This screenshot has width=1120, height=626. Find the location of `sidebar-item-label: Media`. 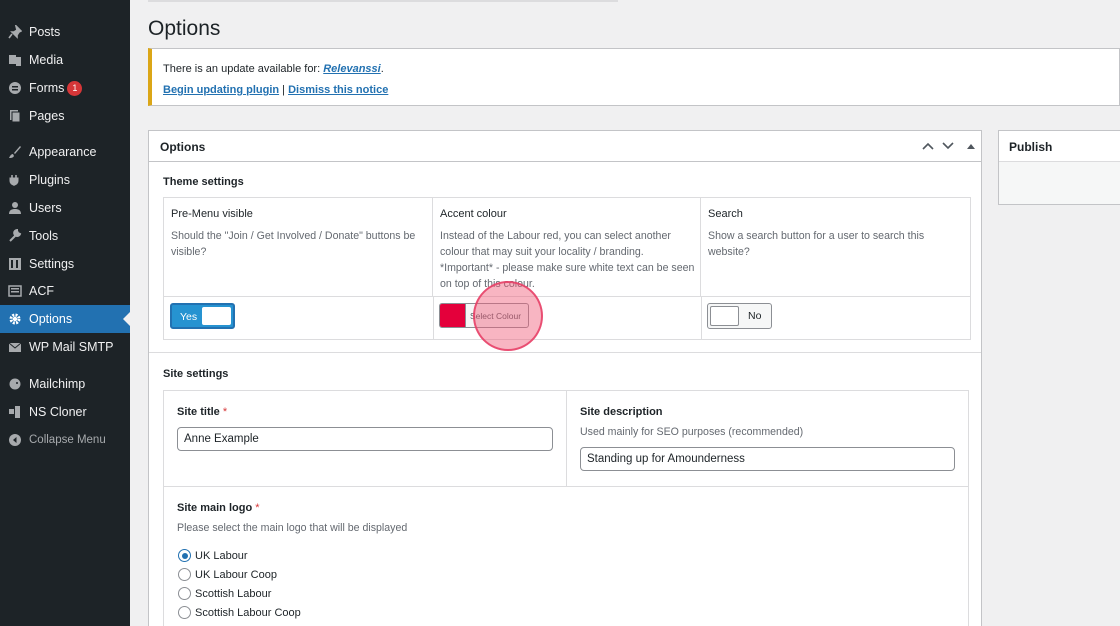

sidebar-item-label: Media is located at coordinates (46, 60).